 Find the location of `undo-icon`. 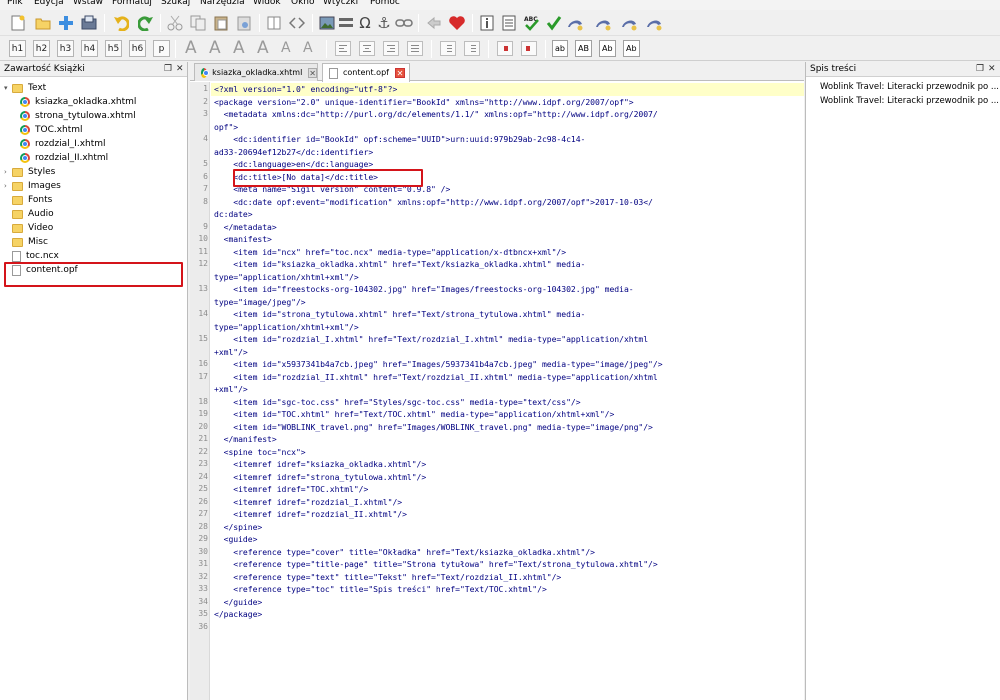

undo-icon is located at coordinates (121, 23).